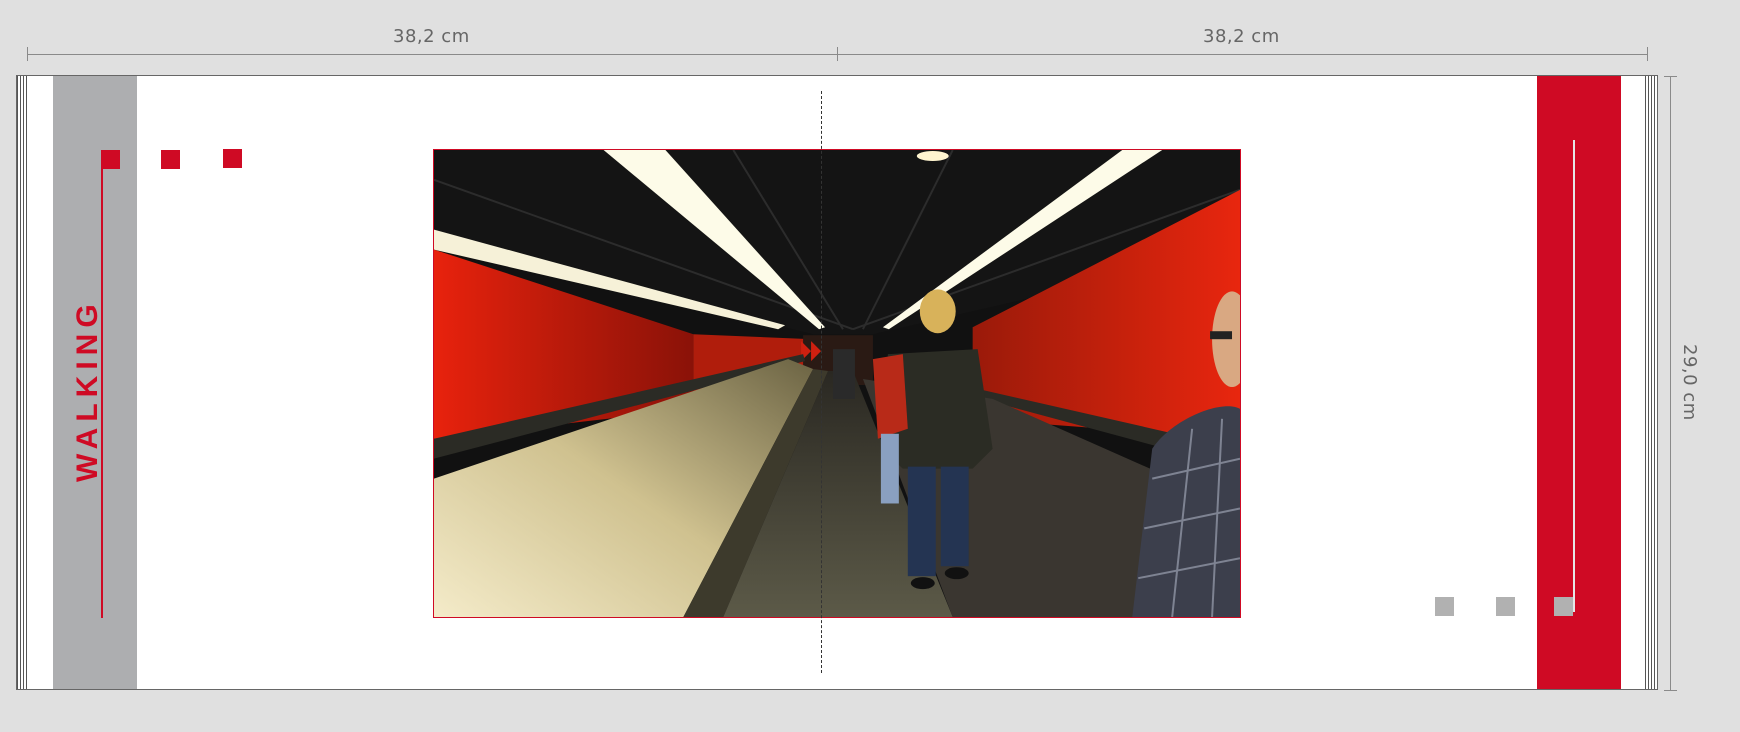 Image resolution: width=1740 pixels, height=732 pixels. What do you see at coordinates (1574, 376) in the screenshot?
I see `right-accent-line` at bounding box center [1574, 376].